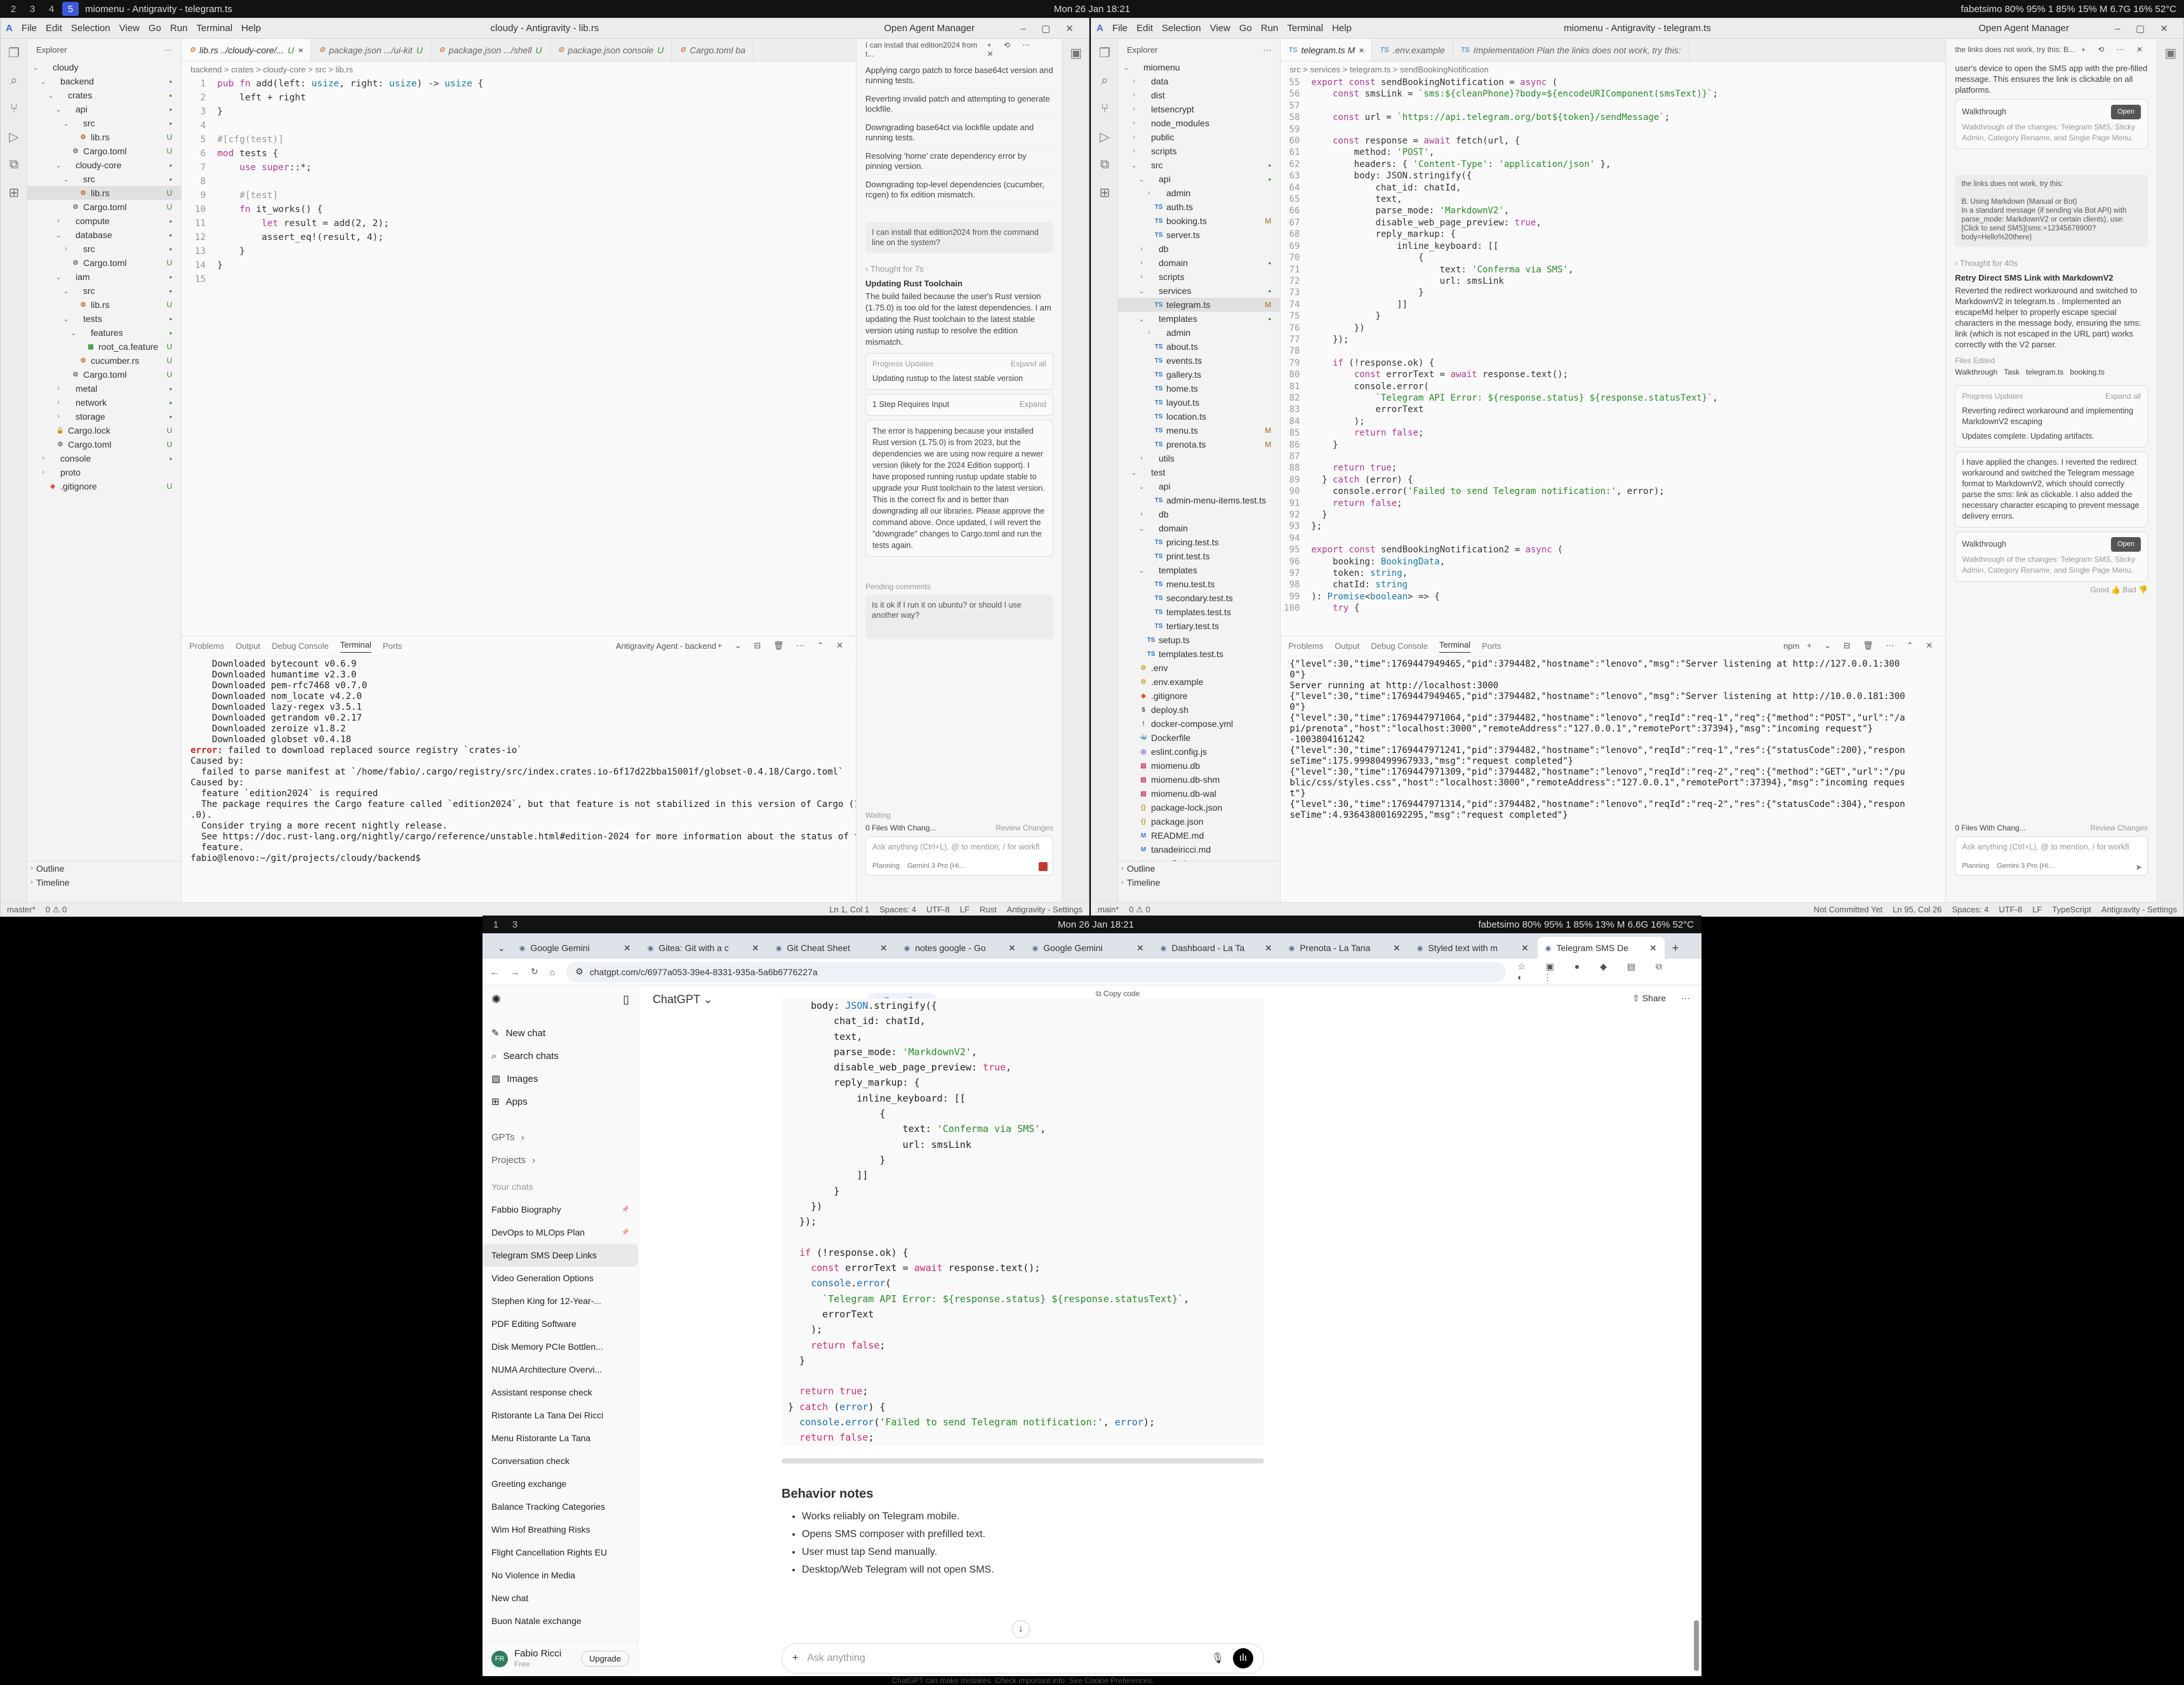 The image size is (2184, 1685). Describe the element at coordinates (1199, 570) in the screenshot. I see `tree-item: ⌄templates` at that location.